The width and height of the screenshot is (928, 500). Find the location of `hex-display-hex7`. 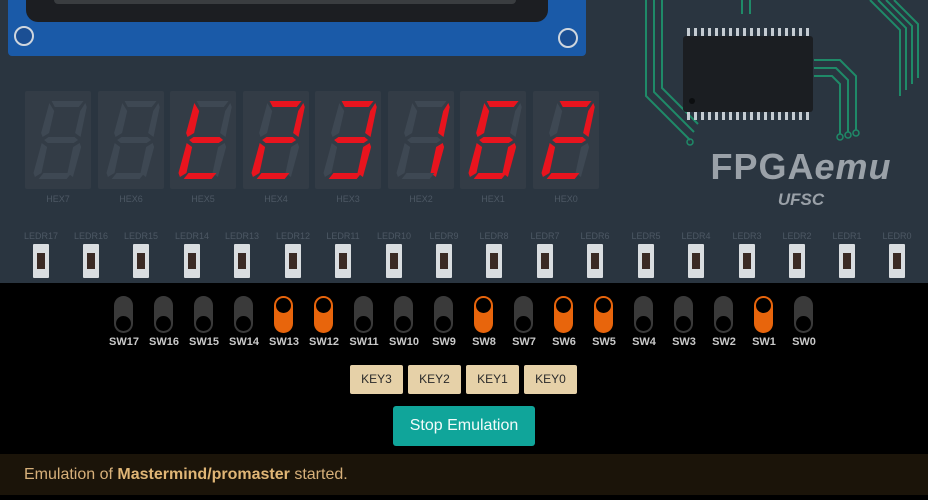

hex-display-hex7 is located at coordinates (58, 140).